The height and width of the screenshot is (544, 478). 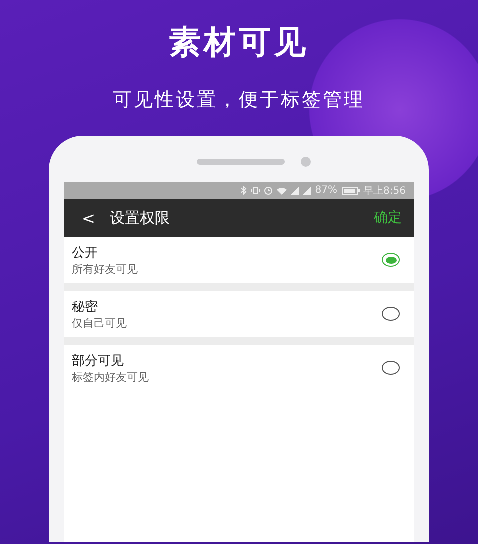 I want to click on confirm-button: 确定, so click(x=388, y=218).